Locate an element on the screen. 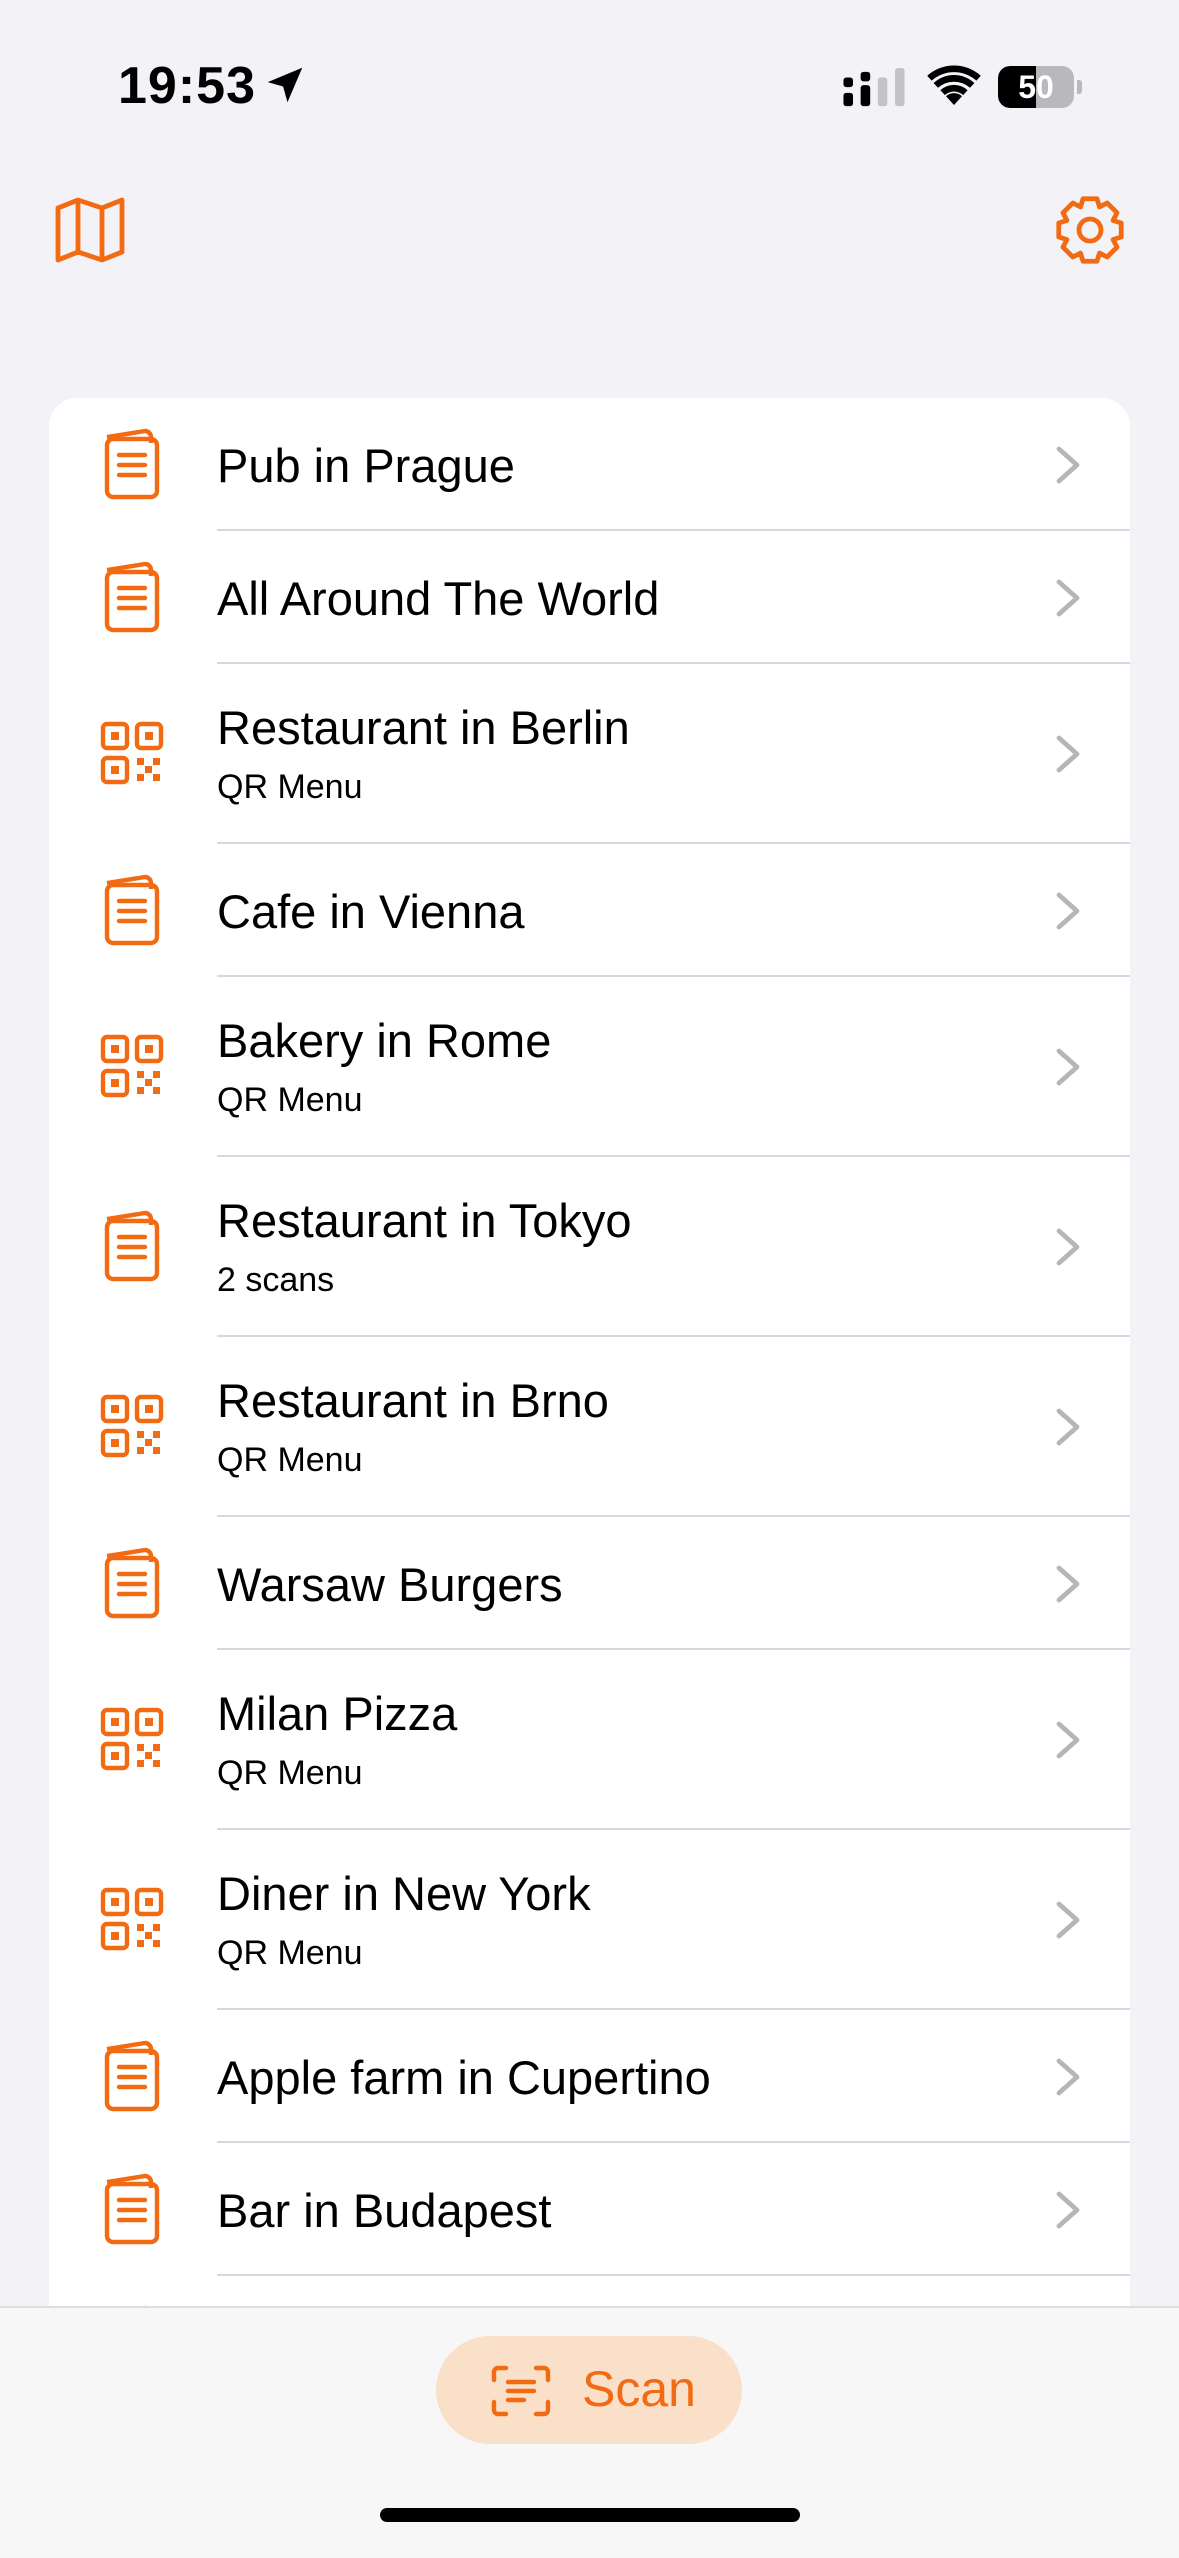 This screenshot has width=1179, height=2558. status-time: 19:53 is located at coordinates (187, 86).